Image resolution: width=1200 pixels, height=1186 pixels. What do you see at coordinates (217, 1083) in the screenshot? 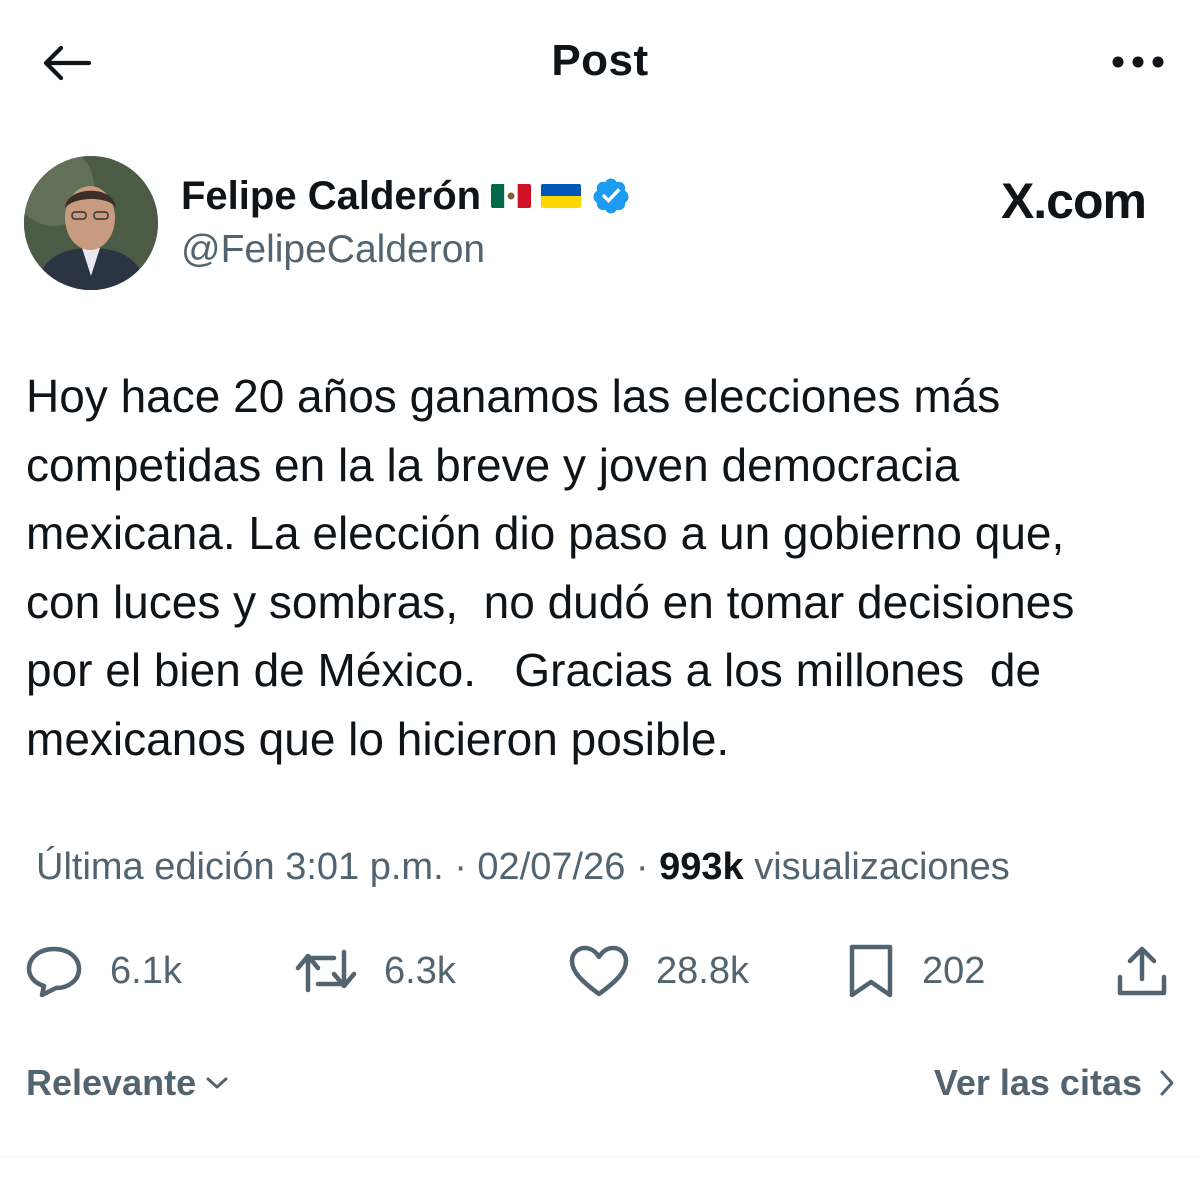
I see `chevron-down-icon` at bounding box center [217, 1083].